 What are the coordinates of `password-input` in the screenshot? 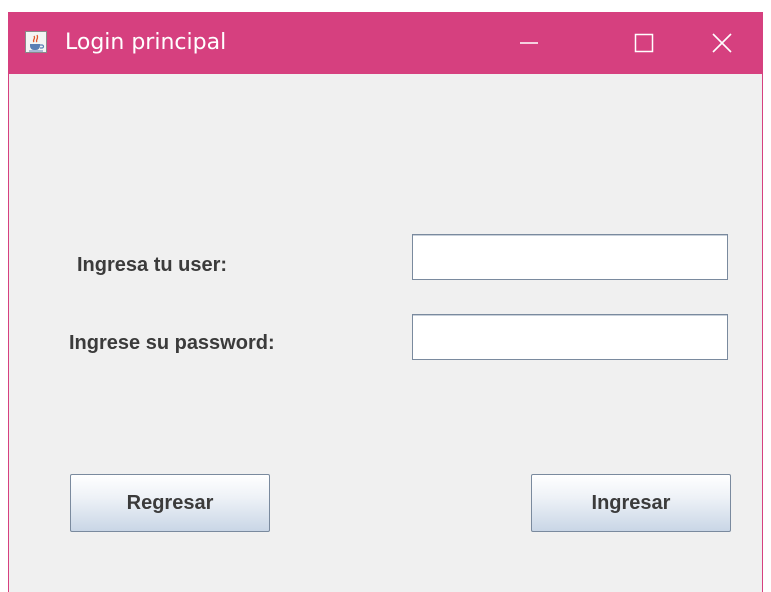 It's located at (570, 337).